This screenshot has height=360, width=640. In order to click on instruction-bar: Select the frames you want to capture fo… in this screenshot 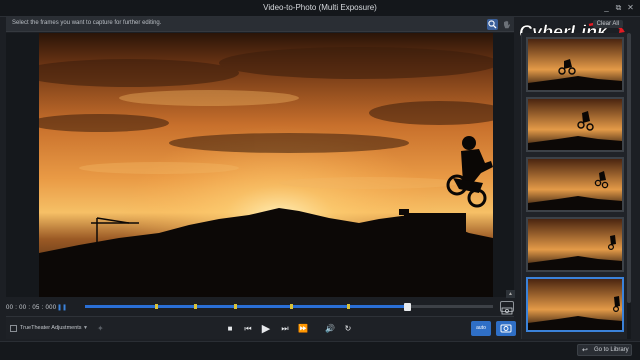, I will do `click(260, 24)`.